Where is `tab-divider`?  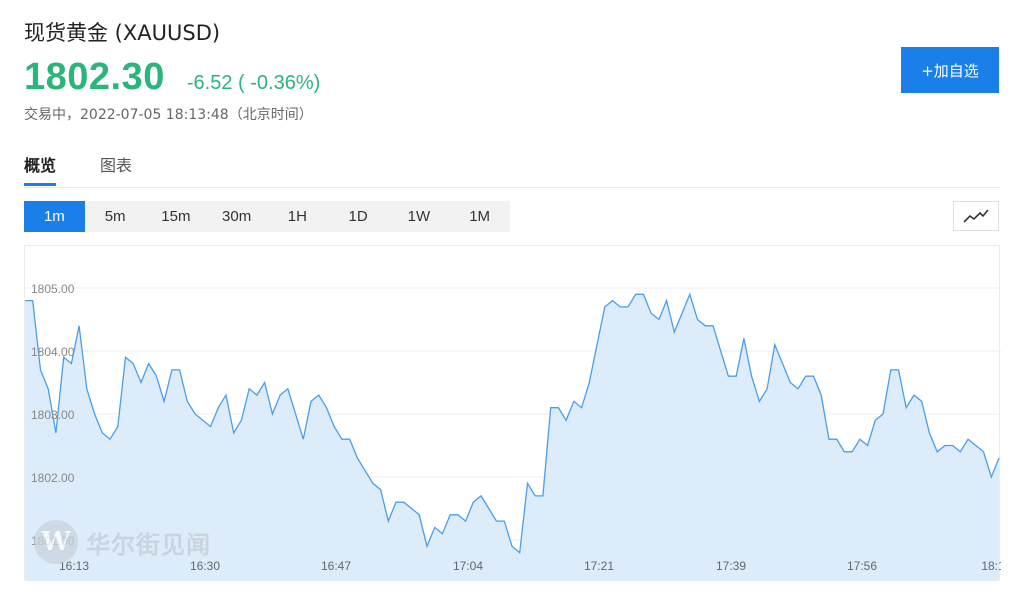 tab-divider is located at coordinates (512, 187).